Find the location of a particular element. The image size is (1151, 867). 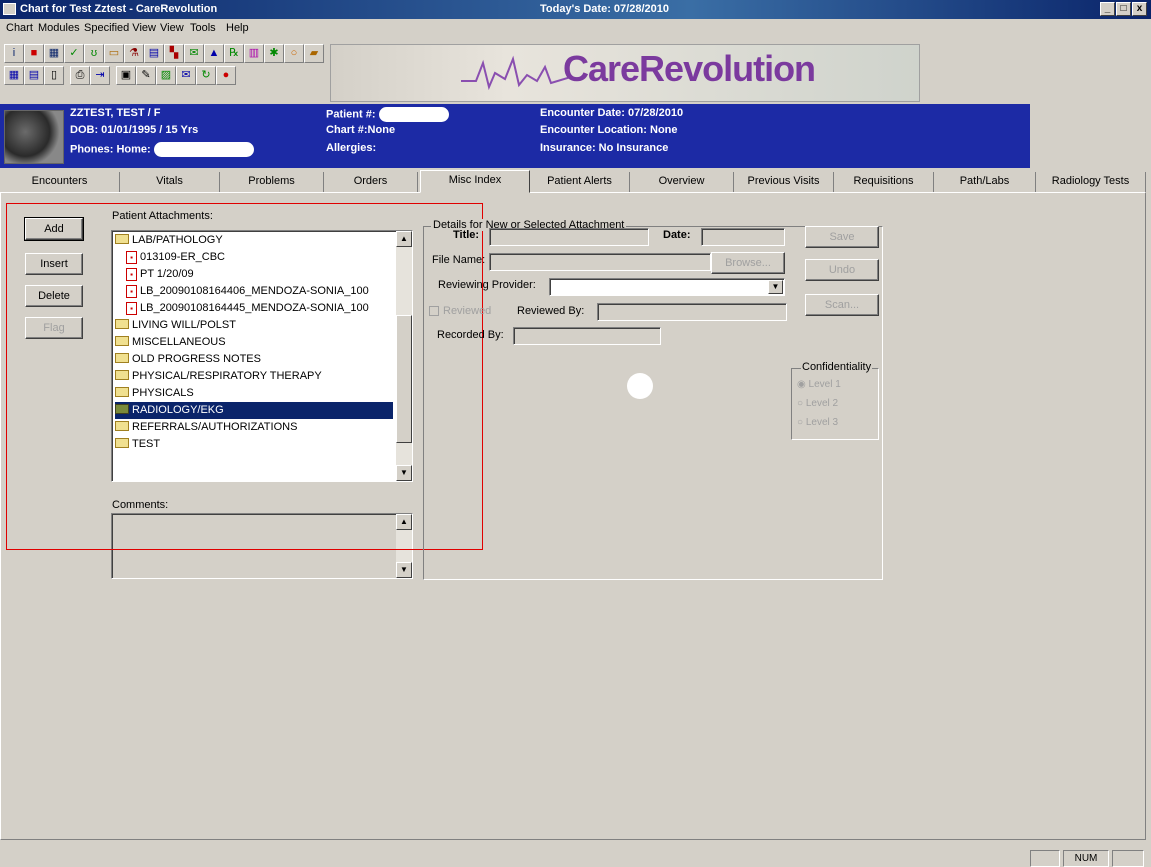

table-icon: ▤ is located at coordinates (34, 75).